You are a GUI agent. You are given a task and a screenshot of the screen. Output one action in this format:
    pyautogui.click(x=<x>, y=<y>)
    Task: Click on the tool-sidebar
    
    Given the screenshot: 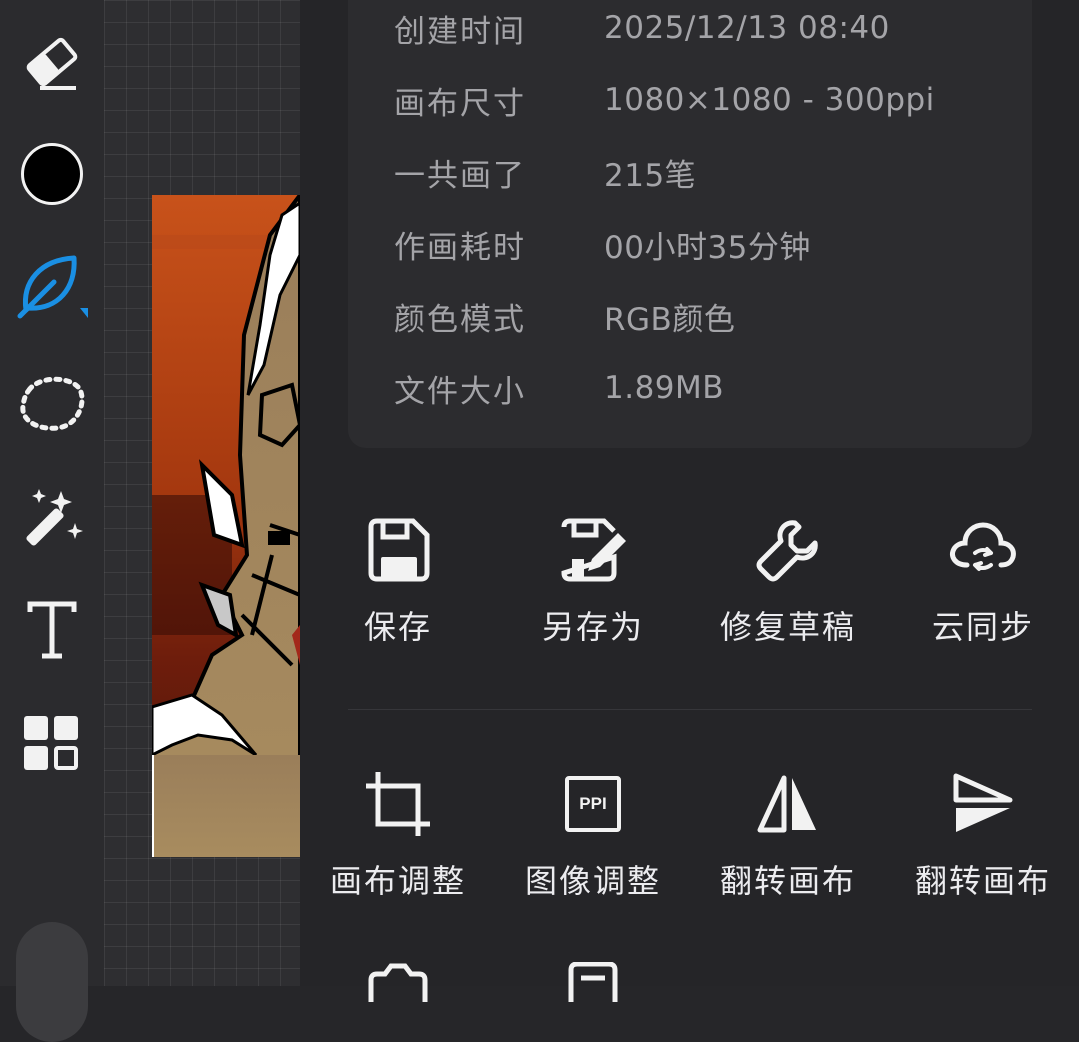 What is the action you would take?
    pyautogui.click(x=52, y=521)
    